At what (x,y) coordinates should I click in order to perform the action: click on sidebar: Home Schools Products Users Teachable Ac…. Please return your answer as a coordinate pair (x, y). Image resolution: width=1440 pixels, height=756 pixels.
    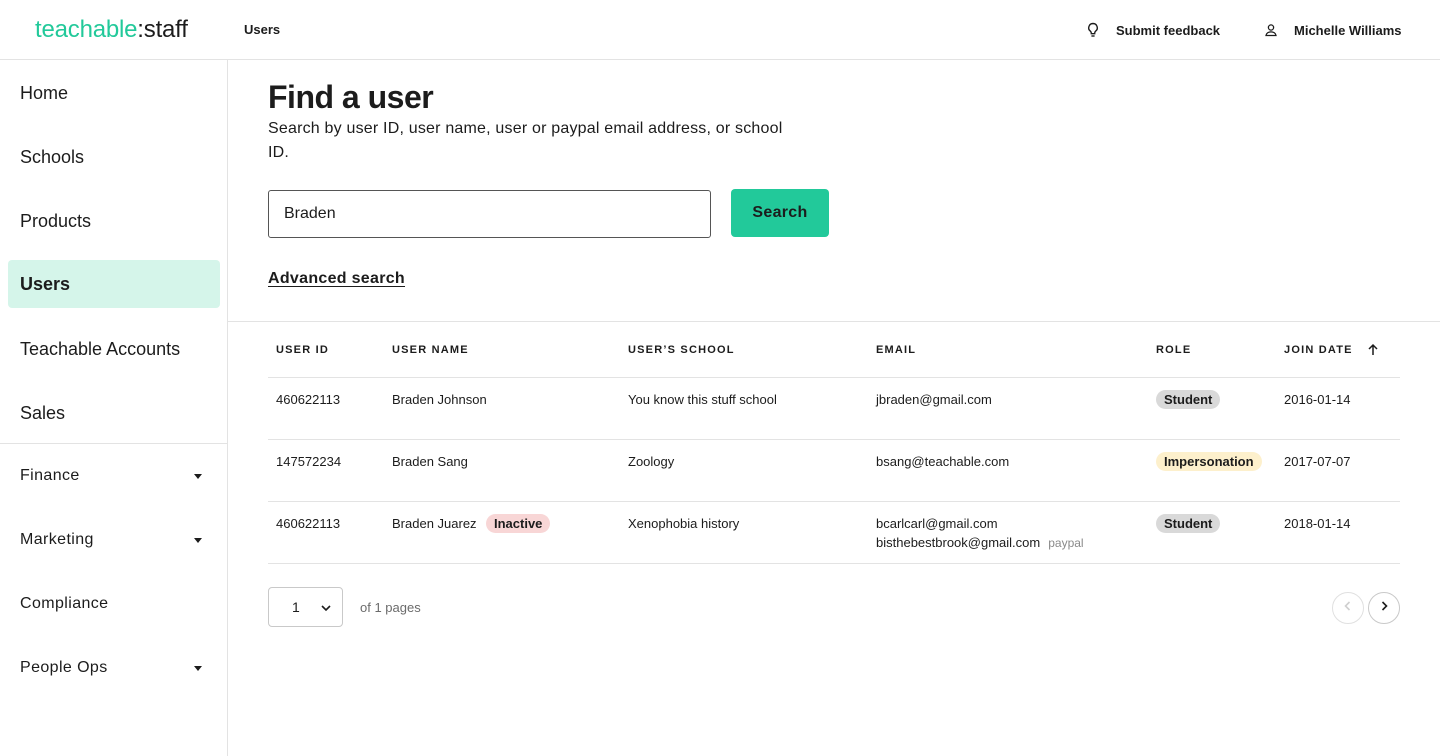
    Looking at the image, I should click on (114, 408).